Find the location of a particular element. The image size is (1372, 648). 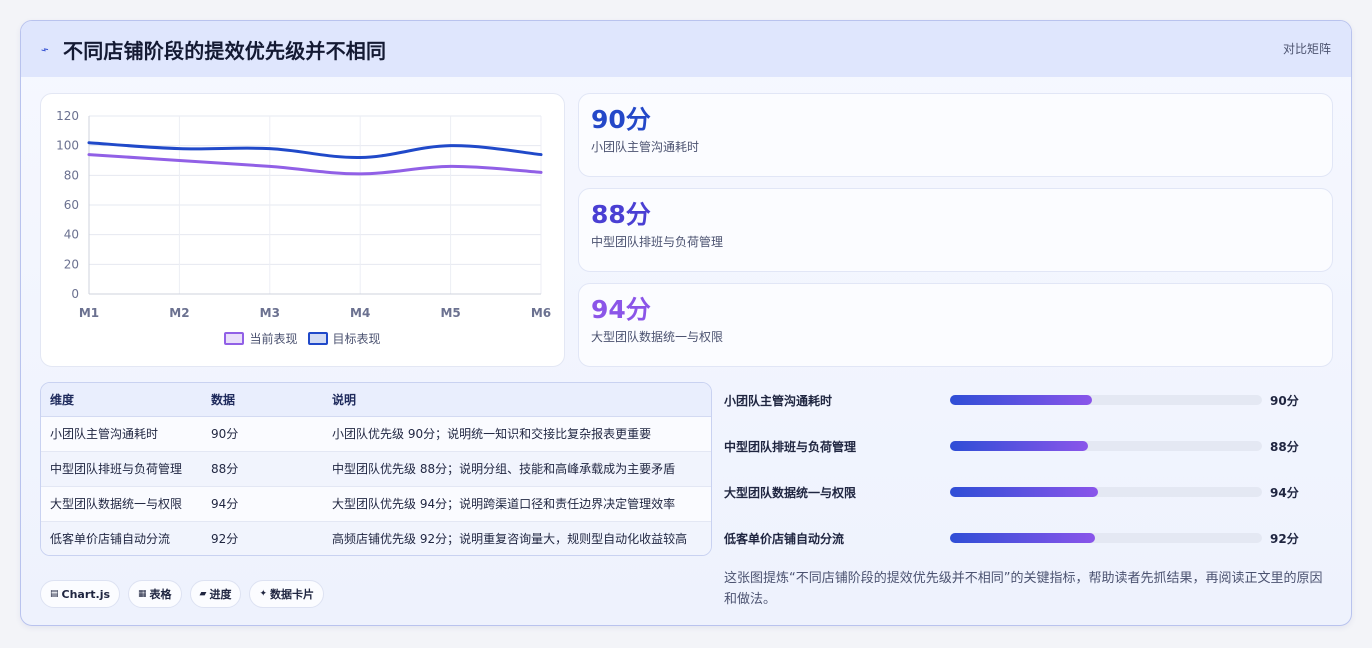

x-tick-label: M6 is located at coordinates (541, 313).